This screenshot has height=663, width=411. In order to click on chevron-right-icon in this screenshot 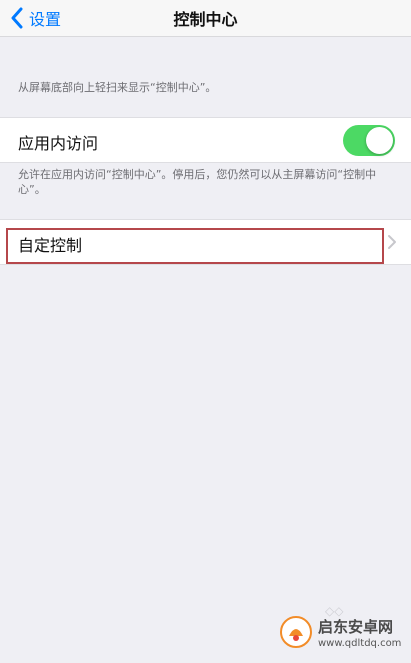, I will do `click(392, 242)`.